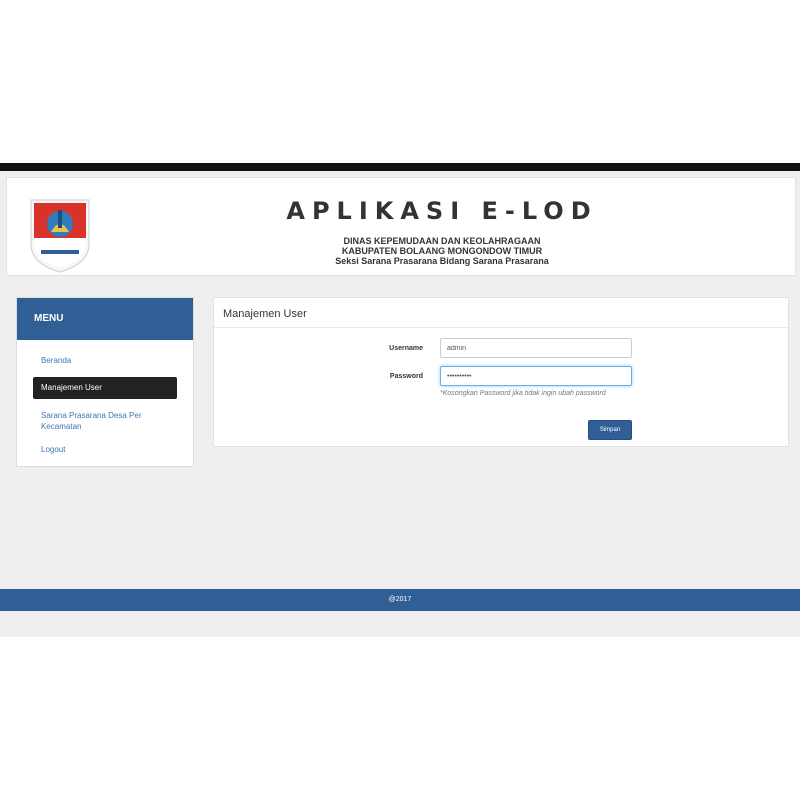 Image resolution: width=800 pixels, height=800 pixels. Describe the element at coordinates (400, 167) in the screenshot. I see `top-border` at that location.